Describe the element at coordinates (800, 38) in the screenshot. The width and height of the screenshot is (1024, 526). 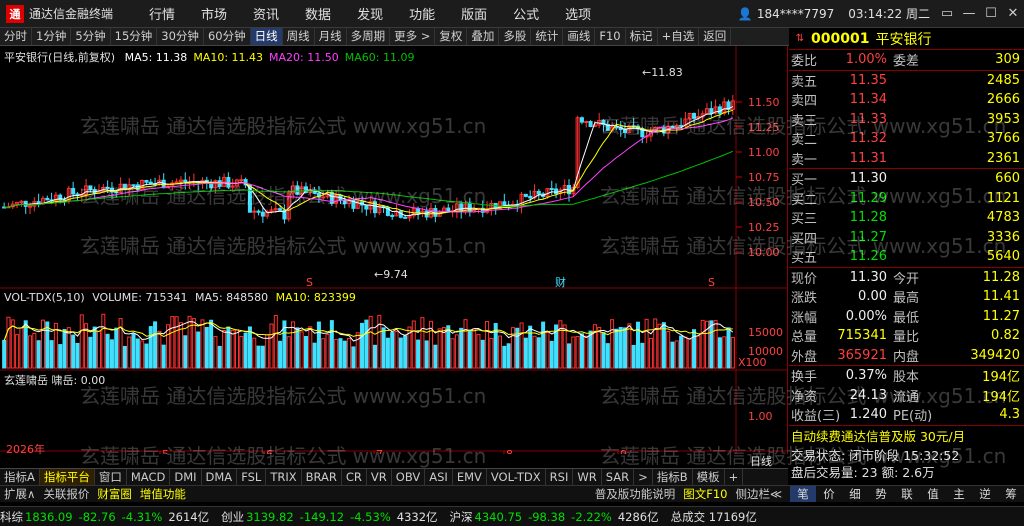
I see `sort-arrows-icon: ⇅` at that location.